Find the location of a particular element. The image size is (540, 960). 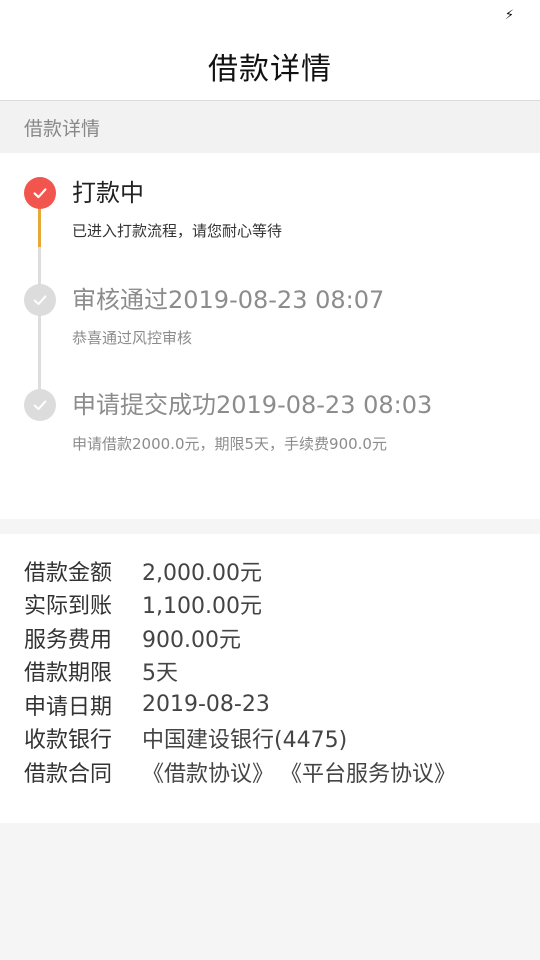

page-title: 借款详情 is located at coordinates (270, 69).